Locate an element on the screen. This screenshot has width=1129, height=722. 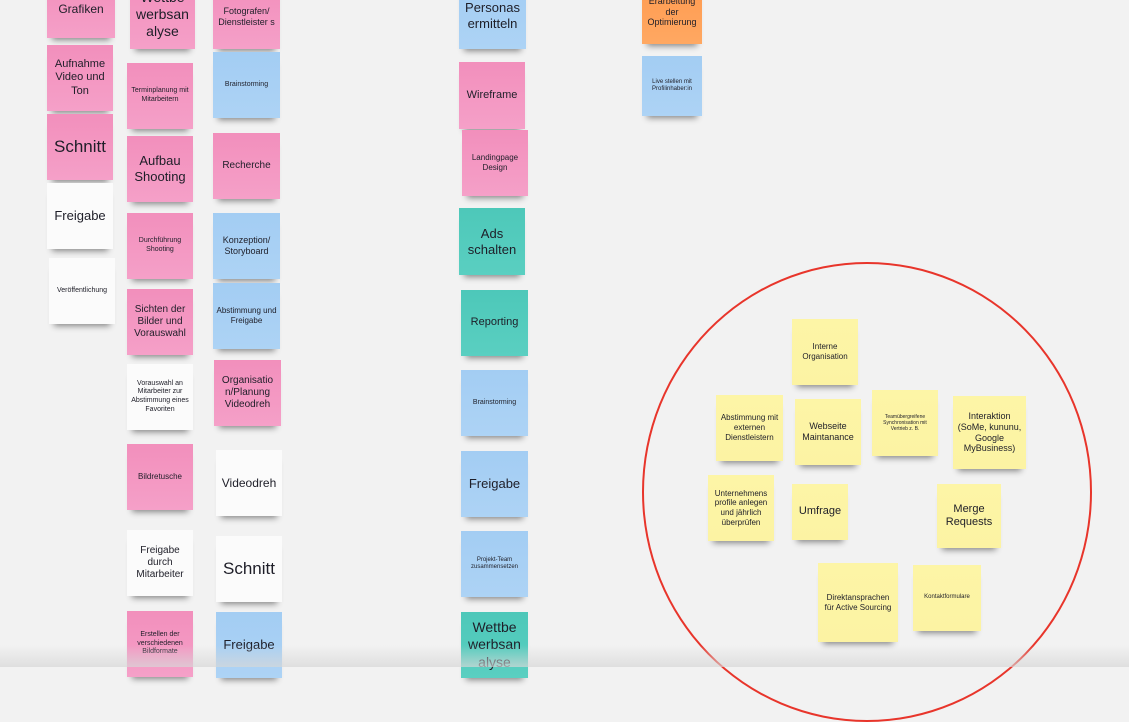
sticky-note: Videodreh is located at coordinates (249, 483).